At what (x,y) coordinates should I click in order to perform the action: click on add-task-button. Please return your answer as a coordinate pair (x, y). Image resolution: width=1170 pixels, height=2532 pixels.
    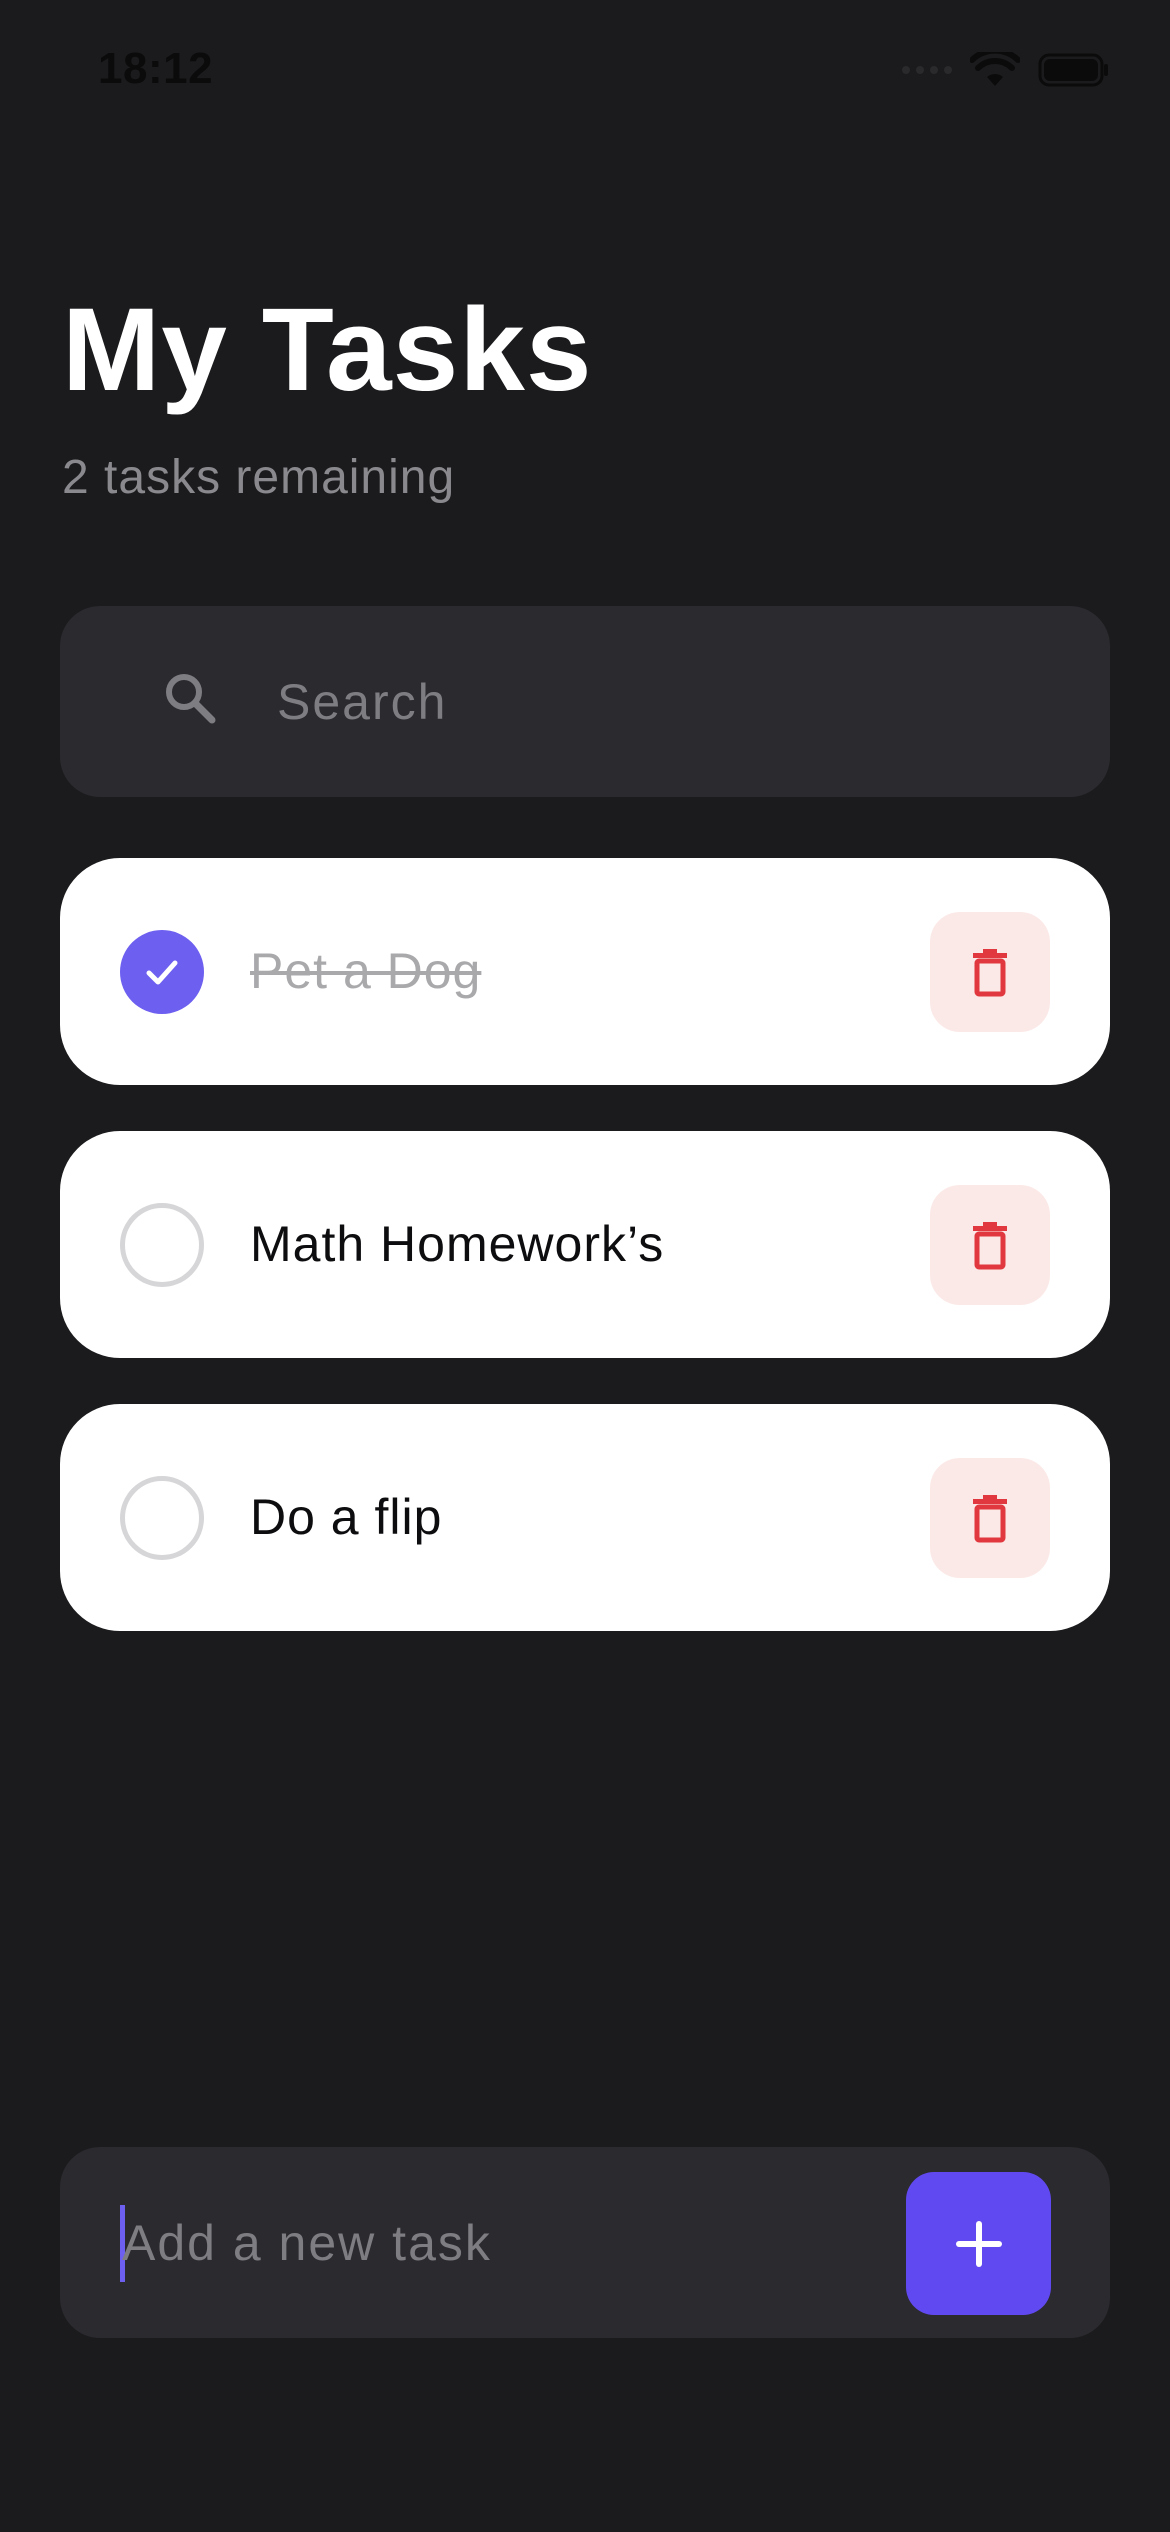
    Looking at the image, I should click on (978, 2243).